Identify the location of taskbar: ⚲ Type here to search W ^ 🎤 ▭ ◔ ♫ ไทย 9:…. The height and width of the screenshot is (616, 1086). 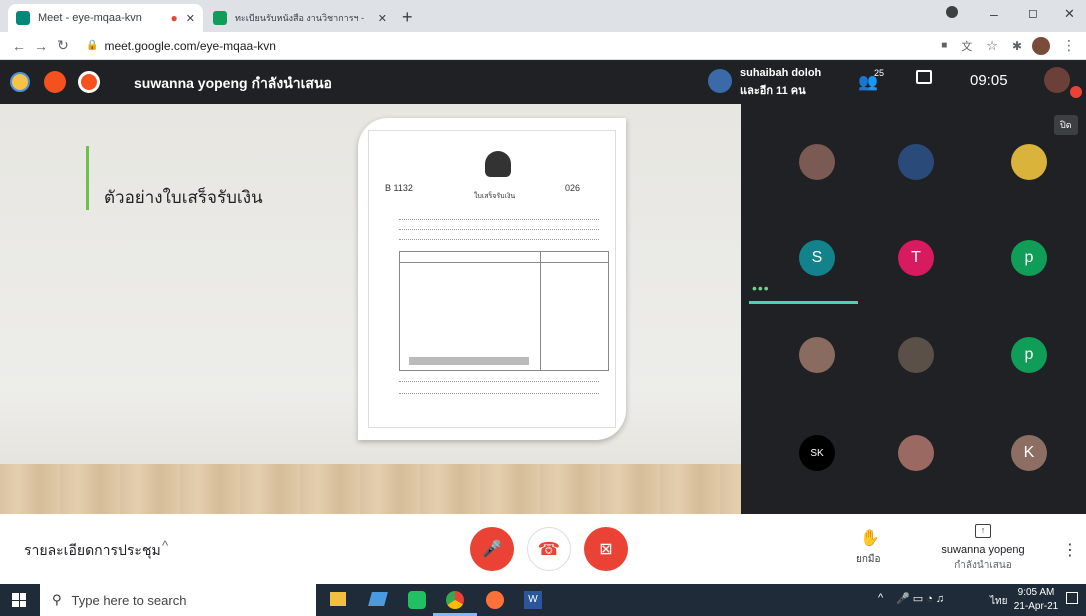
(543, 600).